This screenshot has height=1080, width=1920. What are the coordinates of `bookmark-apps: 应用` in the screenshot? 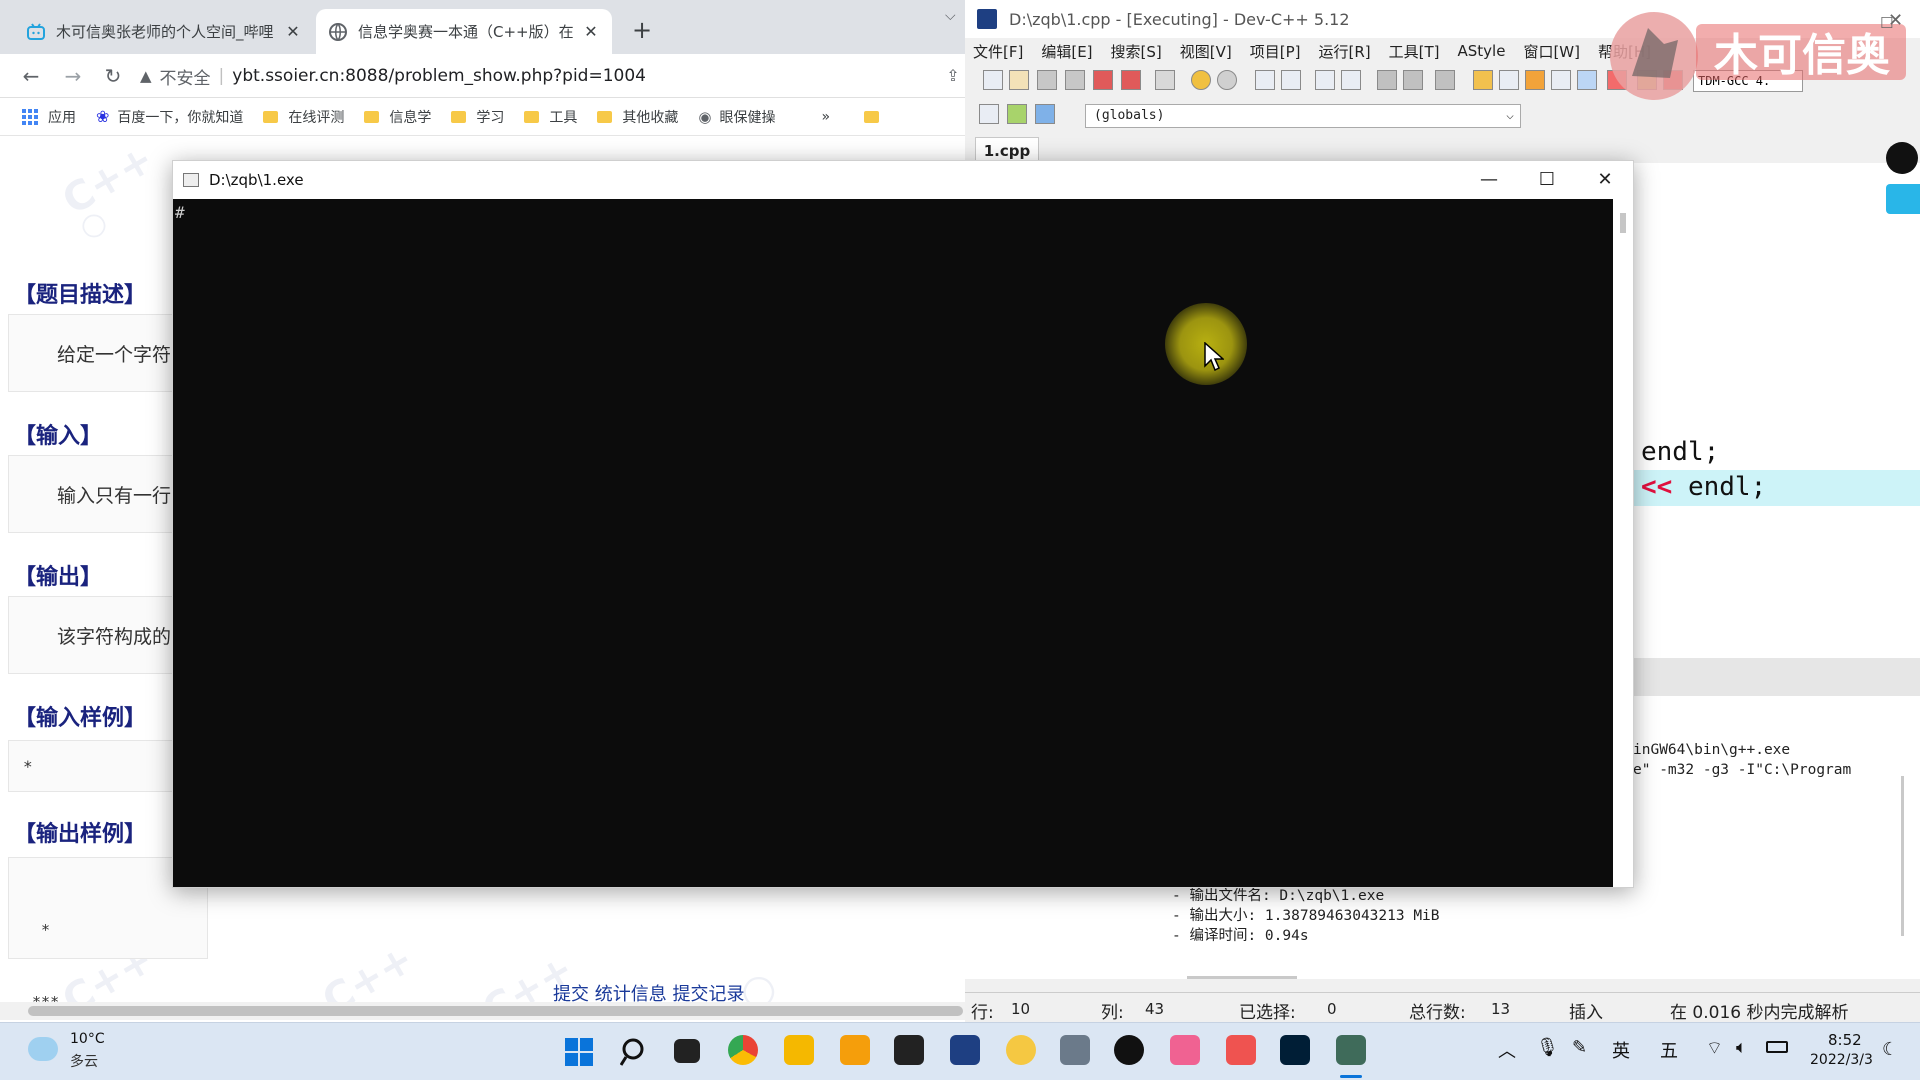 It's located at (49, 117).